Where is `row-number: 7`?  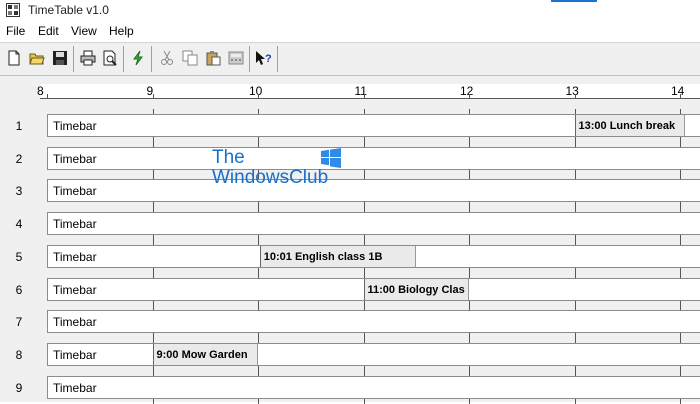 row-number: 7 is located at coordinates (19, 322).